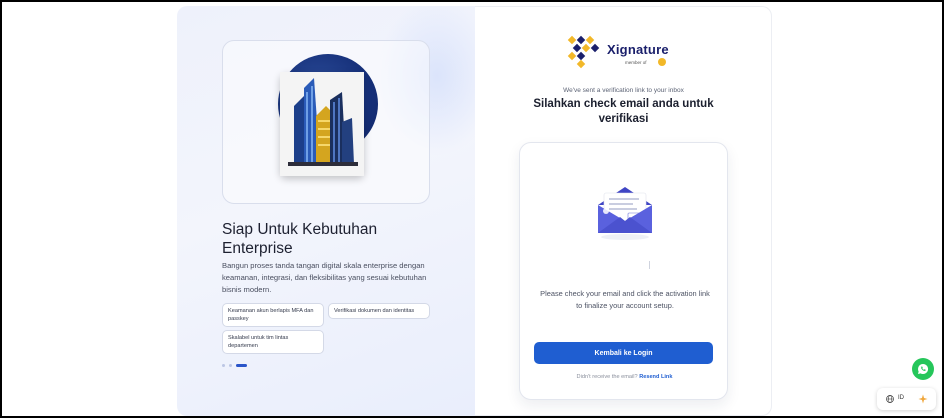  I want to click on brand-name: Xignature, so click(638, 49).